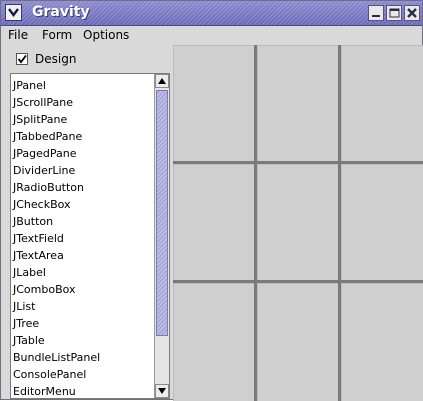 The height and width of the screenshot is (401, 423). I want to click on minimize-icon, so click(376, 16).